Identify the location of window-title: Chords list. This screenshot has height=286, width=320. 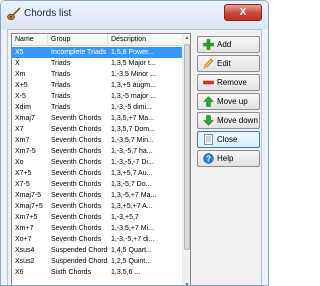
(48, 13).